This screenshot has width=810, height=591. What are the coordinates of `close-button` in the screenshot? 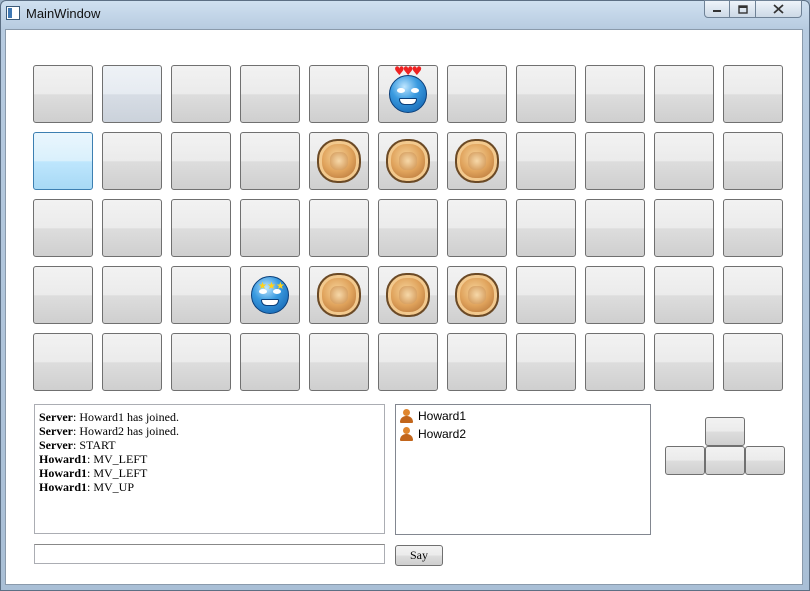 It's located at (779, 9).